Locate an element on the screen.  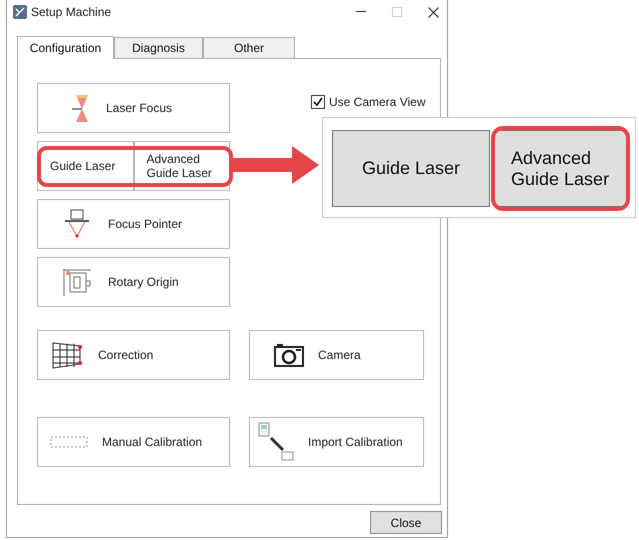
camera-view-checkbox: Use Camera View is located at coordinates (368, 102).